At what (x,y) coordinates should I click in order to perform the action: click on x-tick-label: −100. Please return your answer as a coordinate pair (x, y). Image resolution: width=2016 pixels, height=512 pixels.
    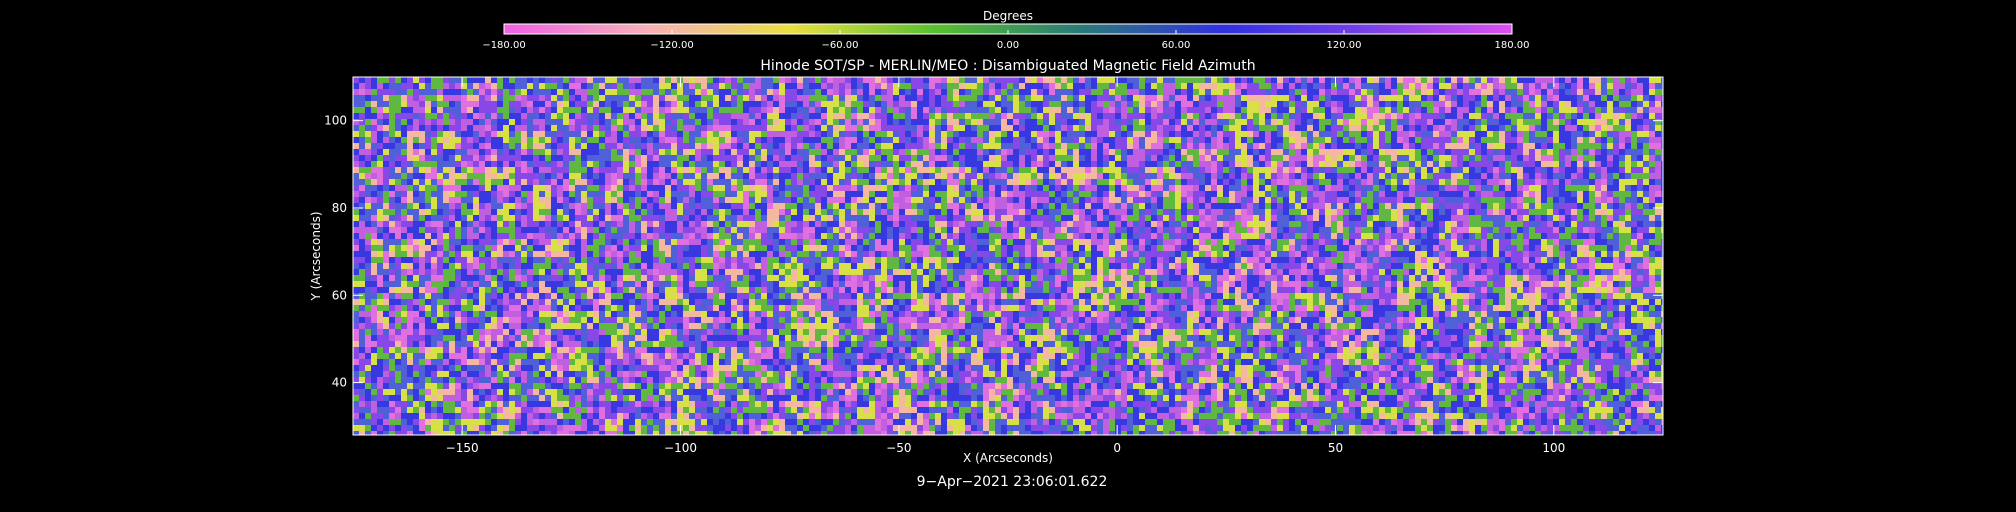
    Looking at the image, I should click on (680, 448).